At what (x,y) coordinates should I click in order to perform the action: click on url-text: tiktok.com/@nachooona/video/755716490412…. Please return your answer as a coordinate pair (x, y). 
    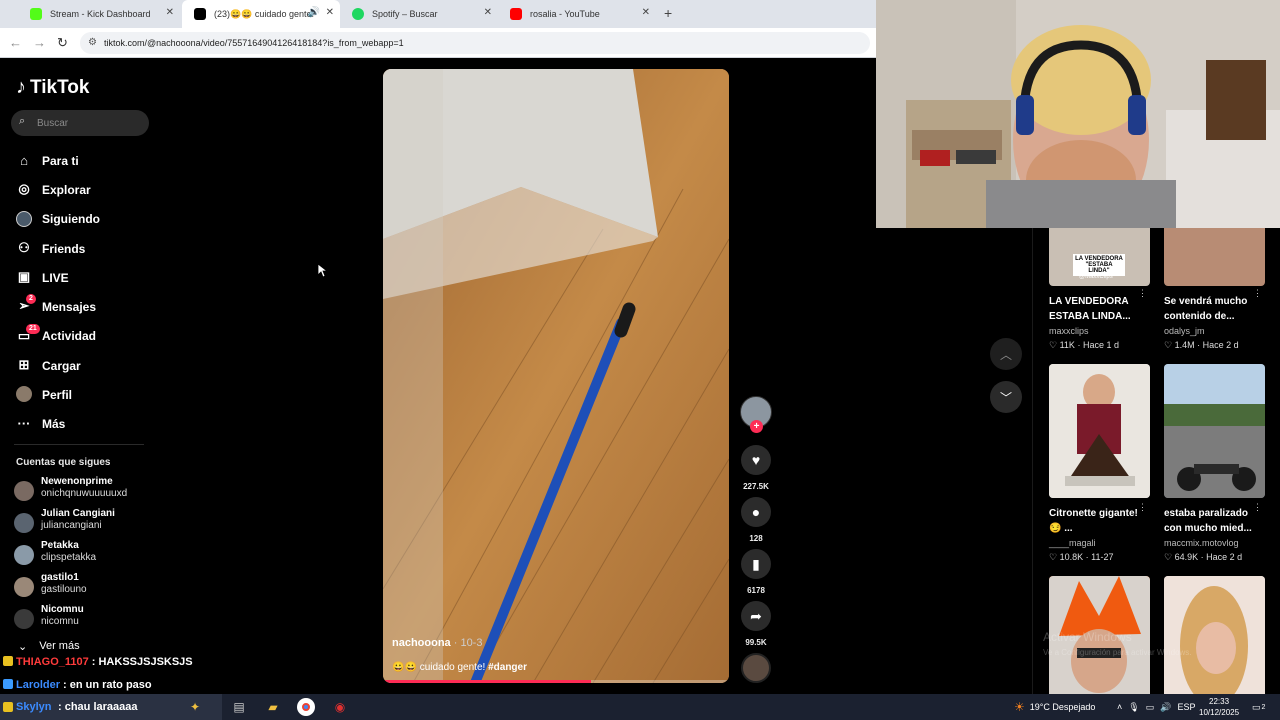
    Looking at the image, I should click on (254, 43).